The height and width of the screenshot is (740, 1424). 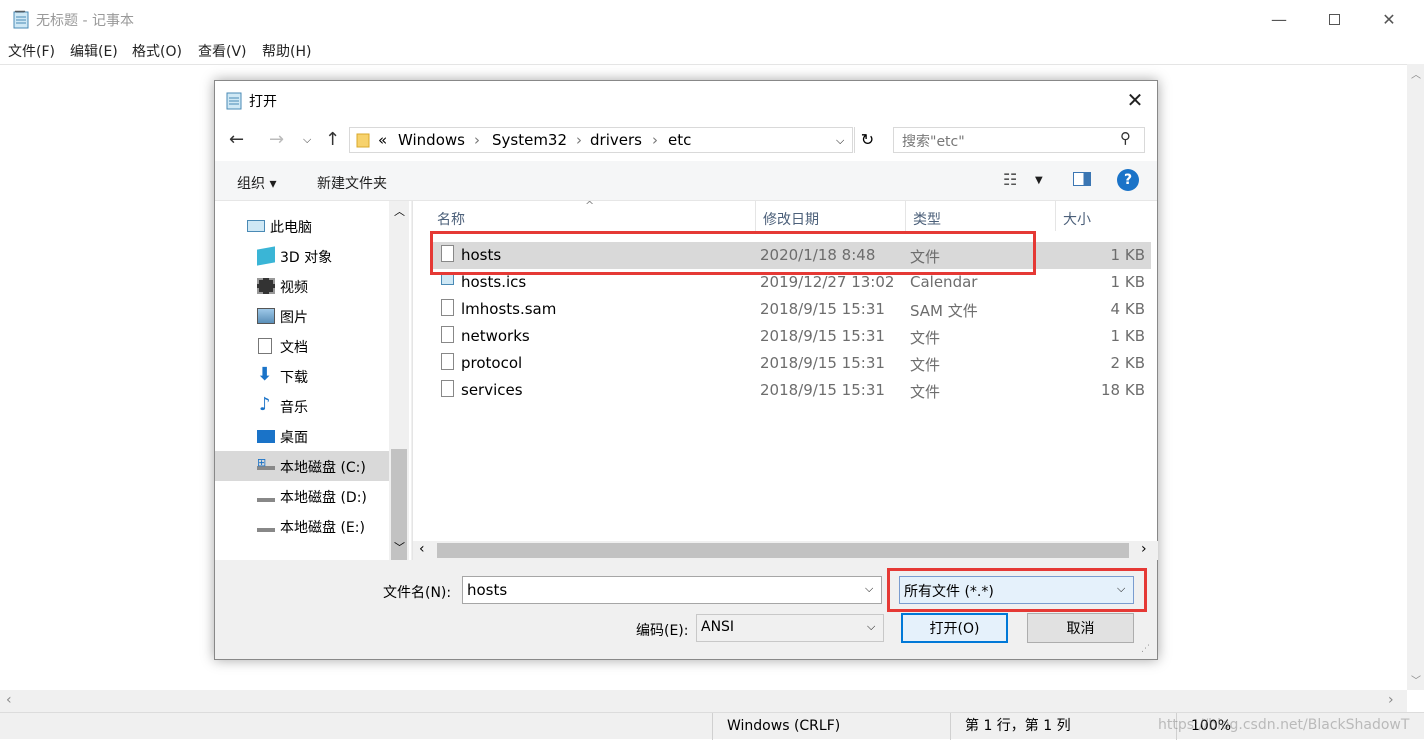 I want to click on crumb-system32: System32, so click(x=529, y=140).